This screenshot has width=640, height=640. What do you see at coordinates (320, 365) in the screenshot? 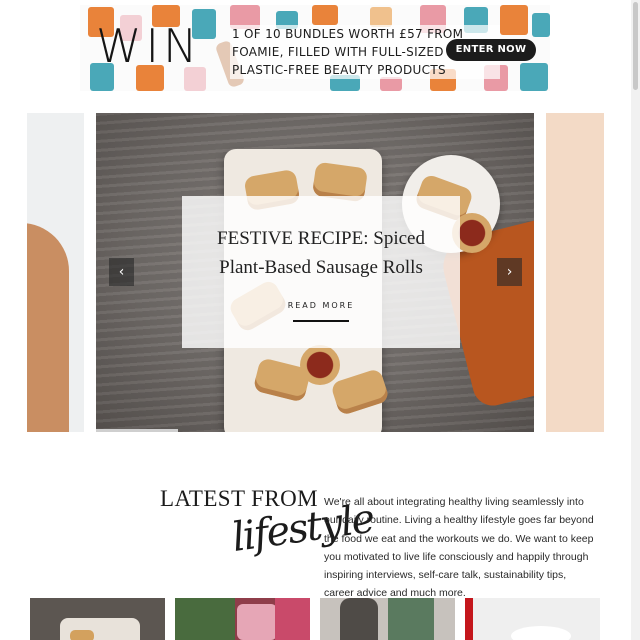
I see `sausage-roll-cut-graphic` at bounding box center [320, 365].